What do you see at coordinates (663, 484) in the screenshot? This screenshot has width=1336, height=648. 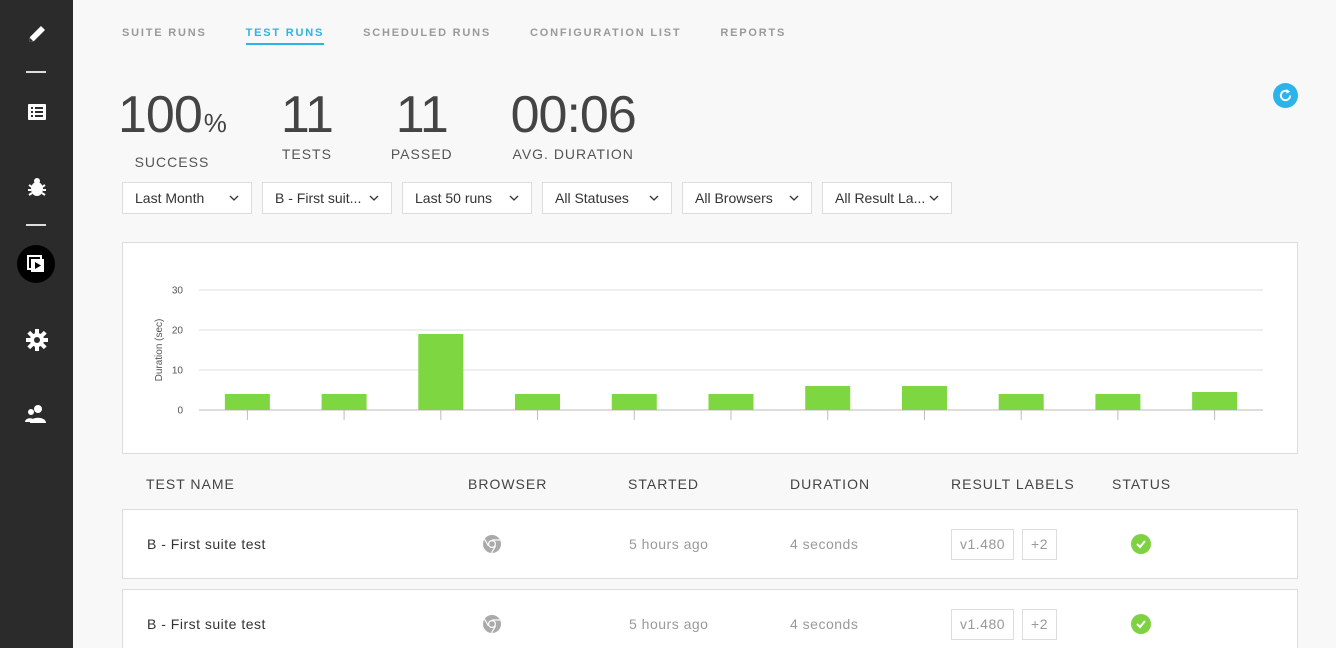 I see `header-started: STARTED` at bounding box center [663, 484].